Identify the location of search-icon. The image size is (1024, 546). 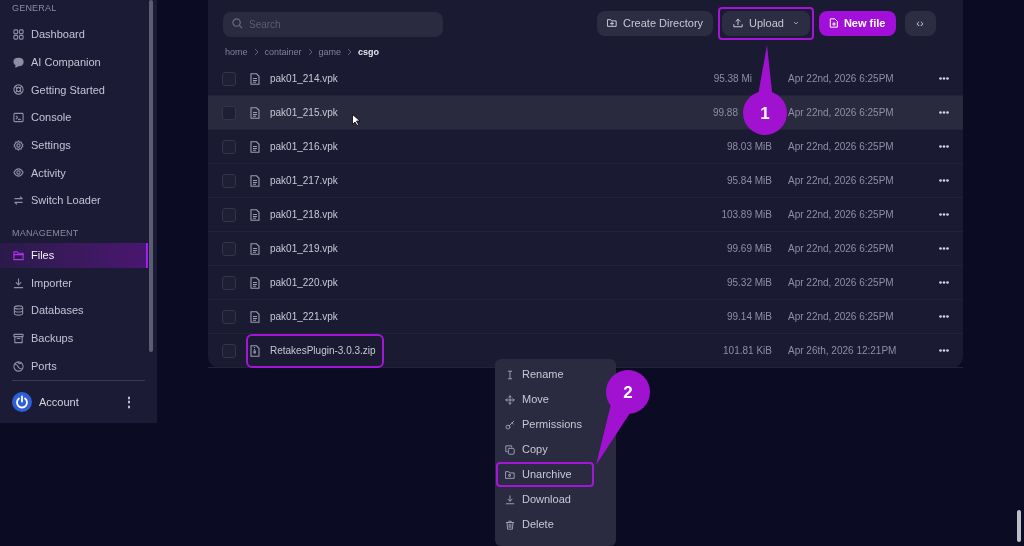
(237, 23).